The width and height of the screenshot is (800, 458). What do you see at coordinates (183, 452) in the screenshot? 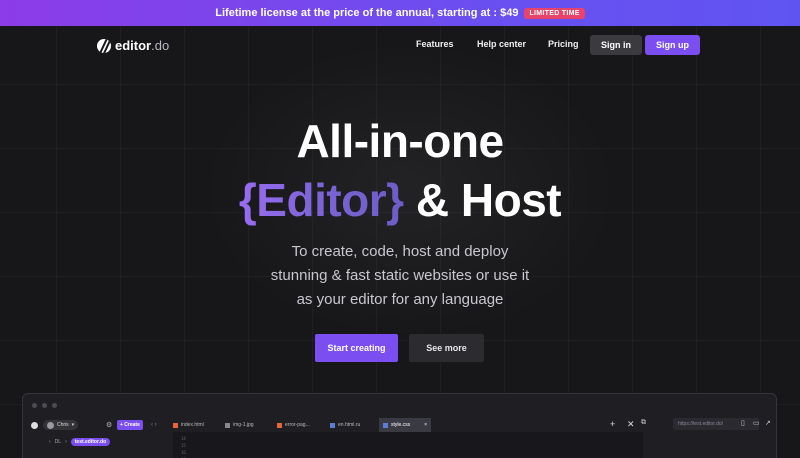
I see `line-number: 16` at bounding box center [183, 452].